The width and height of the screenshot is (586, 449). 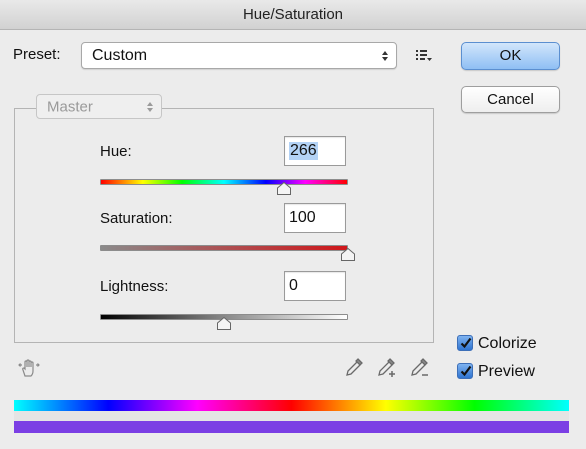 What do you see at coordinates (424, 55) in the screenshot?
I see `preset-options-icon` at bounding box center [424, 55].